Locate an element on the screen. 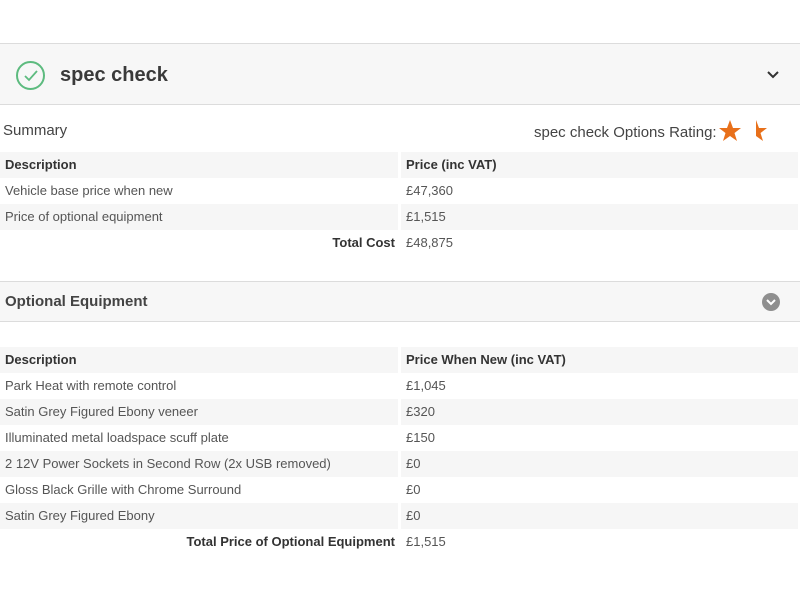 This screenshot has height=600, width=800. row-description: Gloss Black Grille with Chrome Surround is located at coordinates (123, 489).